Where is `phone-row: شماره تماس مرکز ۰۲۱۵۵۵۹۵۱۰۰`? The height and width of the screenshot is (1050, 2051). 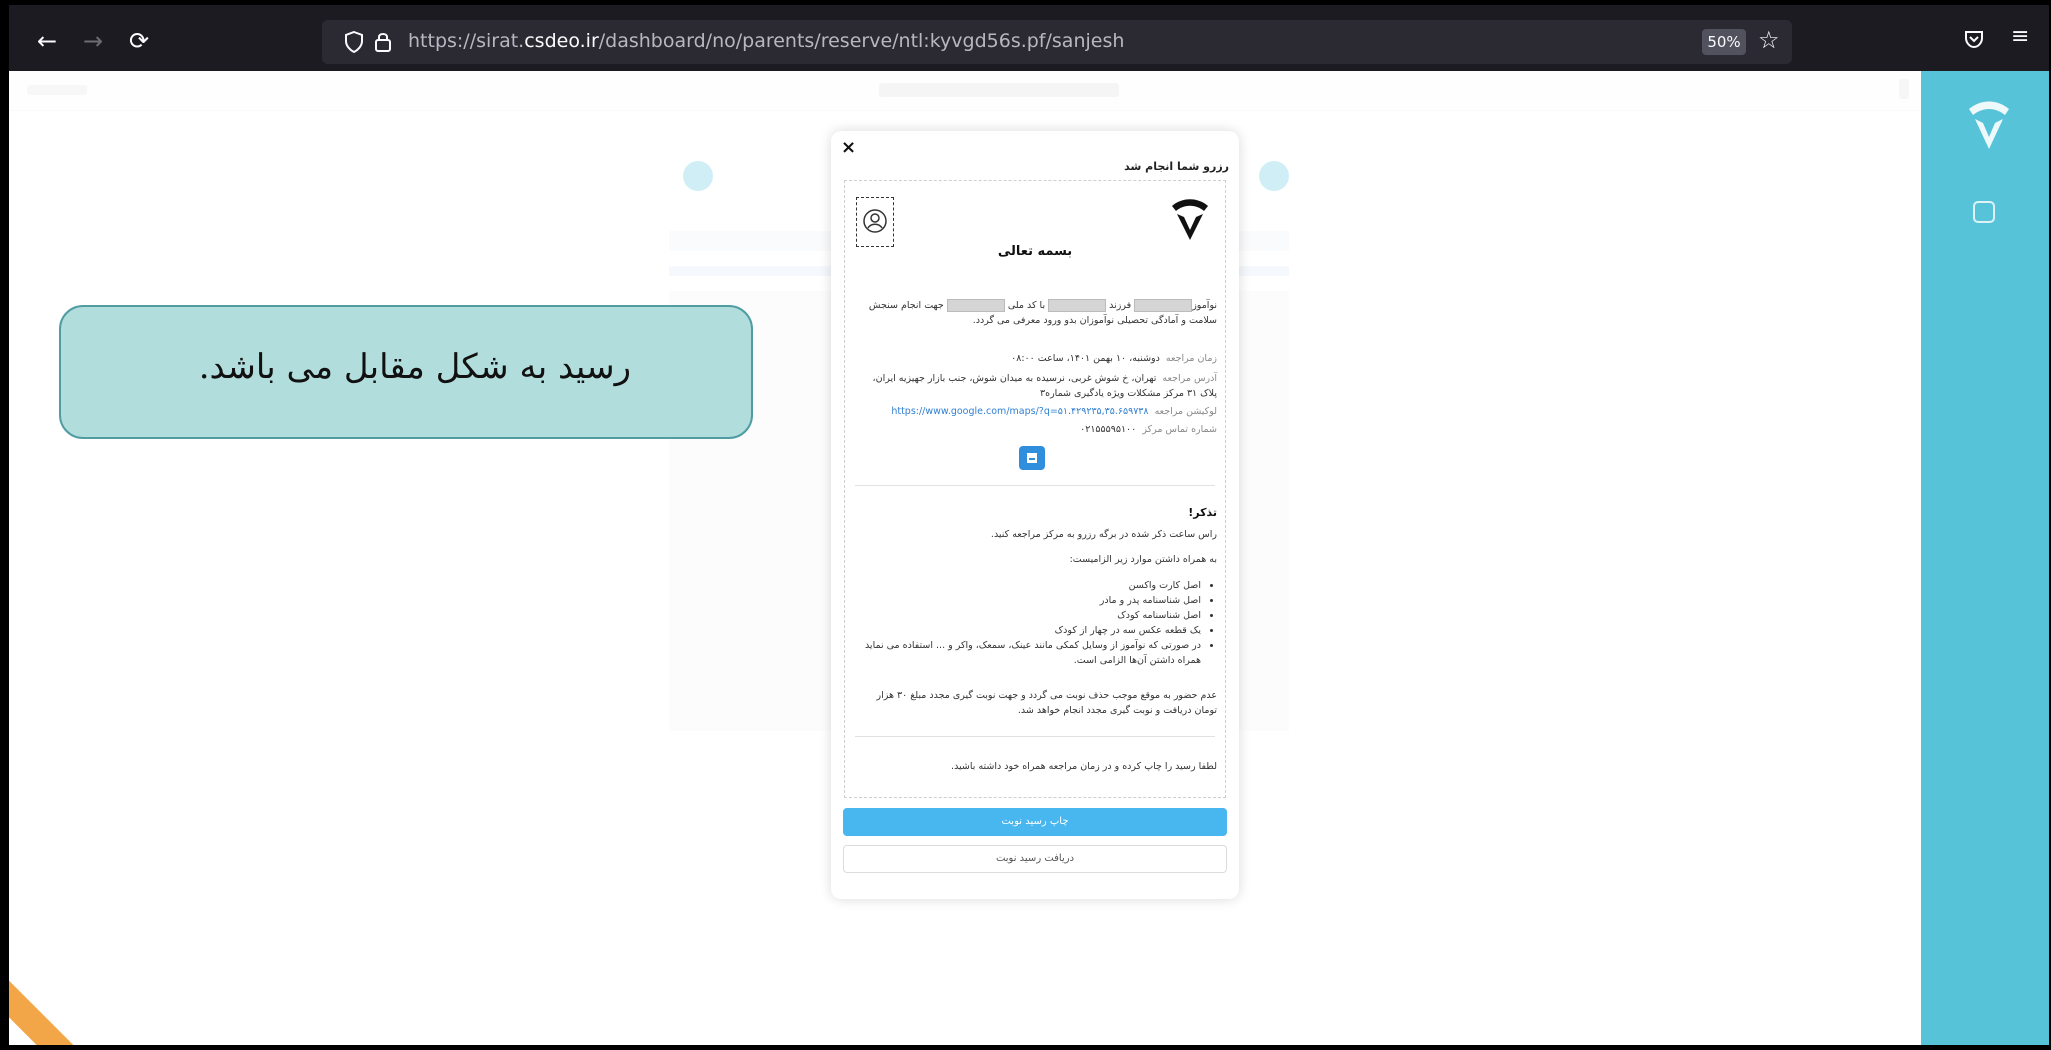 phone-row: شماره تماس مرکز ۰۲۱۵۵۵۹۵۱۰۰ is located at coordinates (1148, 429).